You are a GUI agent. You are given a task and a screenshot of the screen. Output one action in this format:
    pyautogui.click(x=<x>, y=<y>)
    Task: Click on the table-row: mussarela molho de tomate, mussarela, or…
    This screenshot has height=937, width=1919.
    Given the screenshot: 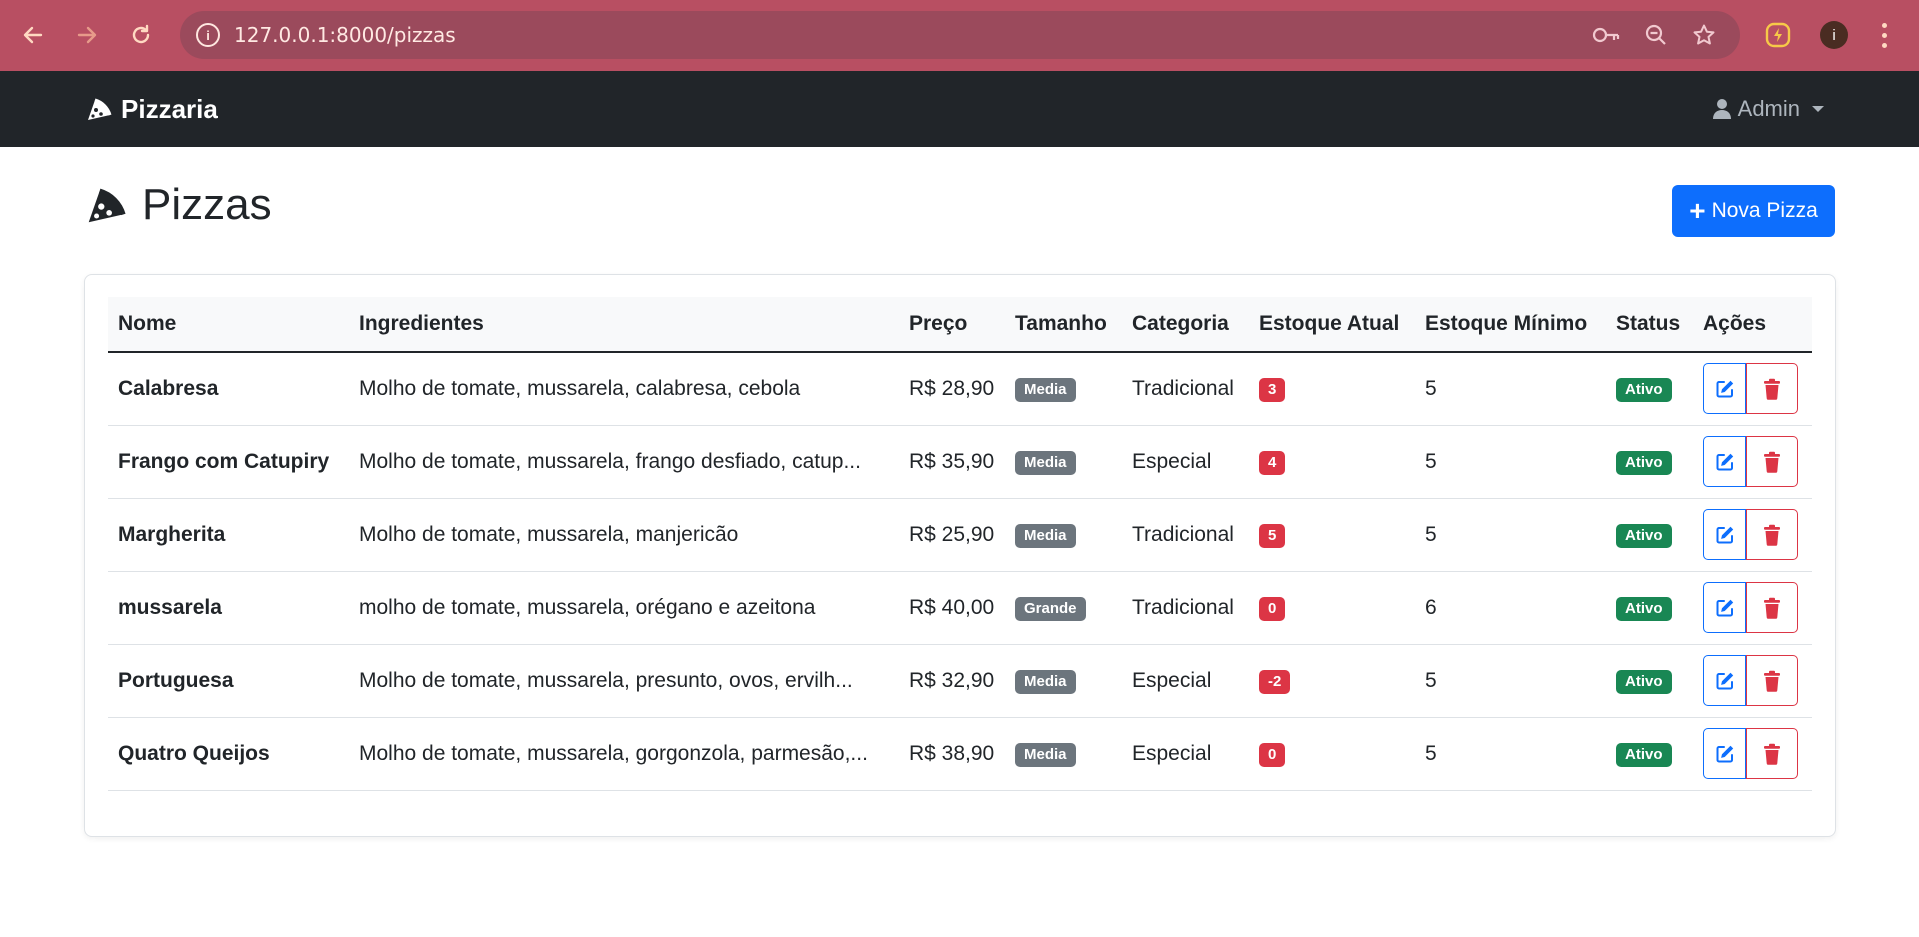 What is the action you would take?
    pyautogui.click(x=960, y=607)
    